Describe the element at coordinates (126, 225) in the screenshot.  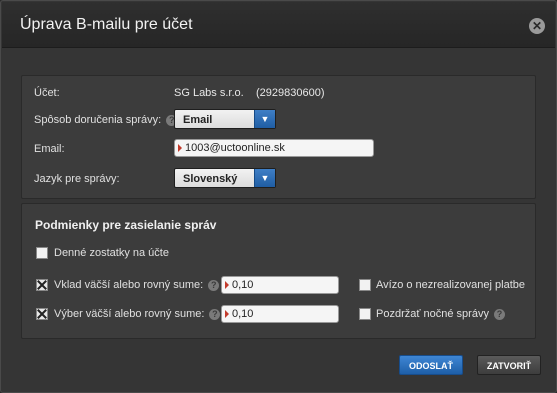
I see `conditions-title: Podmienky pre zasielanie správ` at that location.